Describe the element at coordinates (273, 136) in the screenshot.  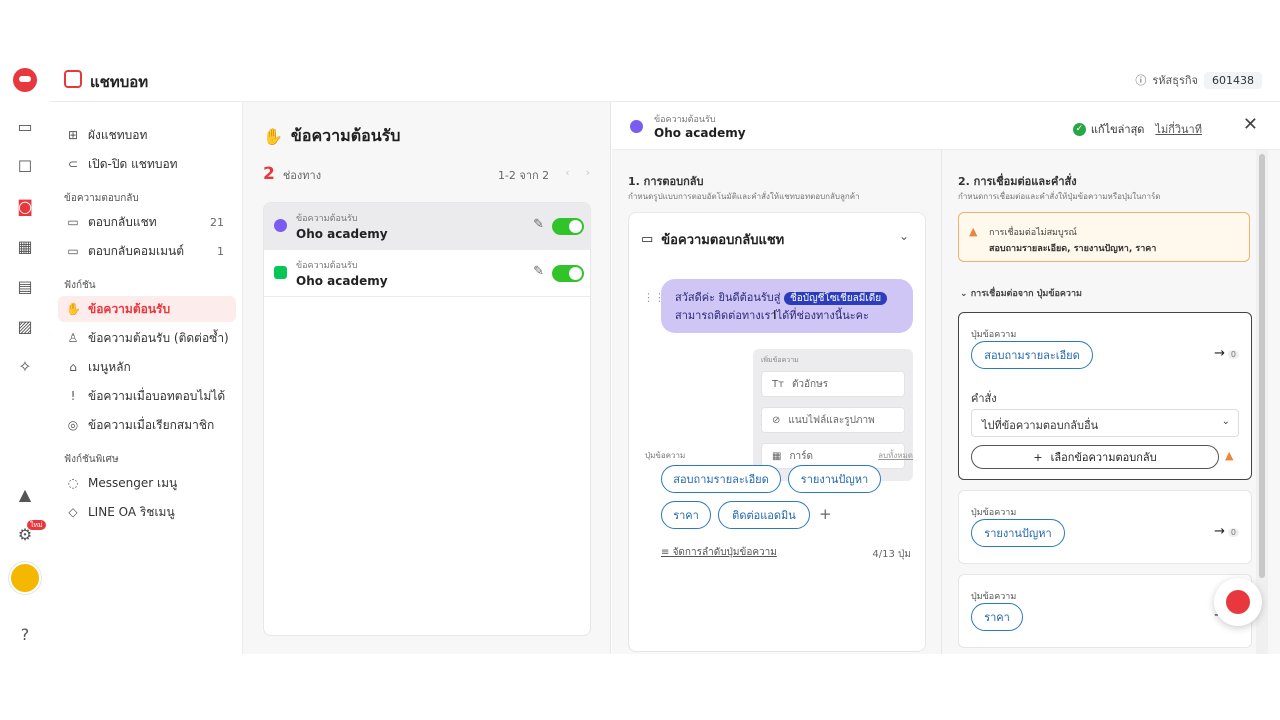
I see `wave-hand-icon: ✋` at that location.